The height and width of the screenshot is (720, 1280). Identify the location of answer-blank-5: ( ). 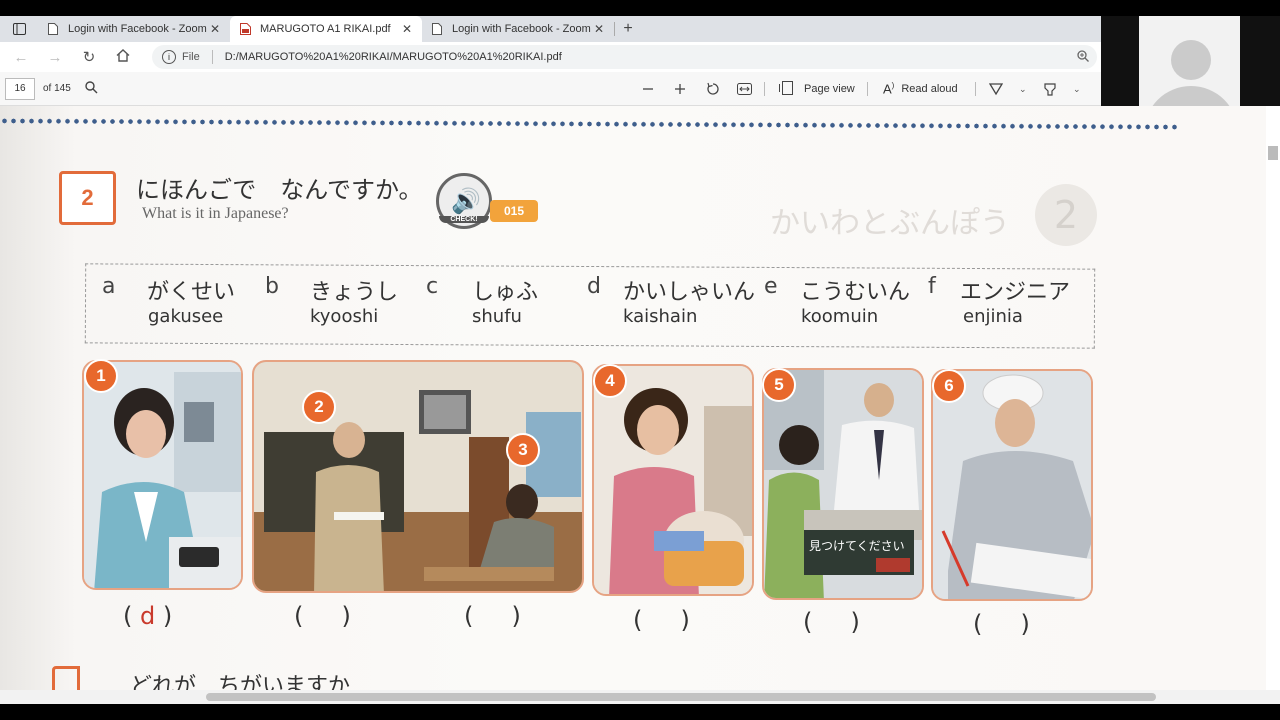
(831, 622).